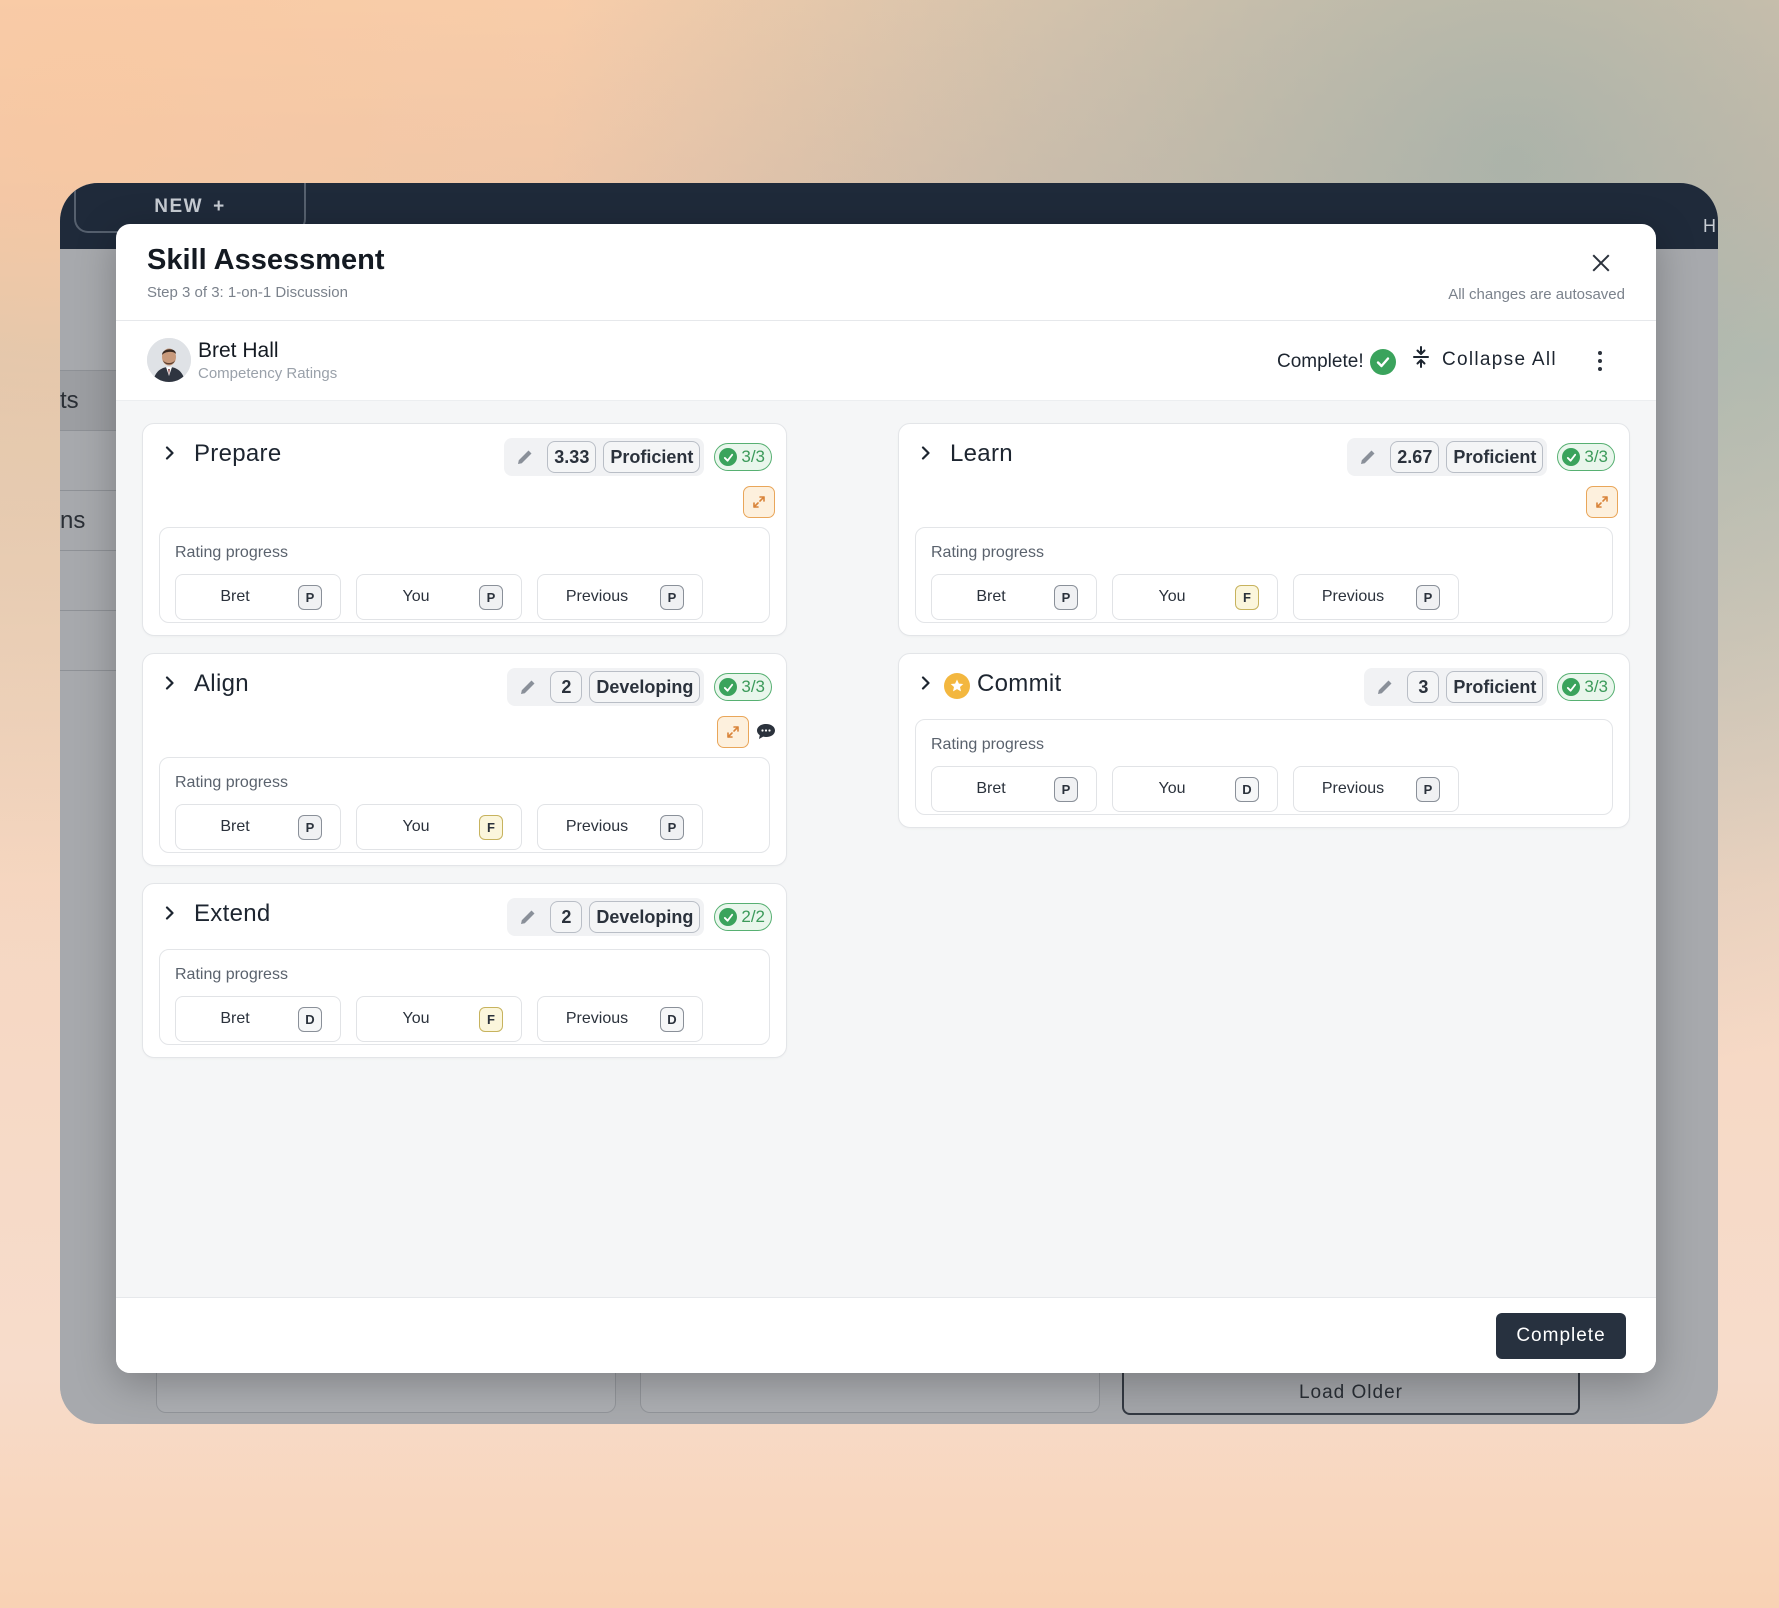  Describe the element at coordinates (247, 292) in the screenshot. I see `modal-step: Step 3 of 3: 1-on-1 Discussion` at that location.